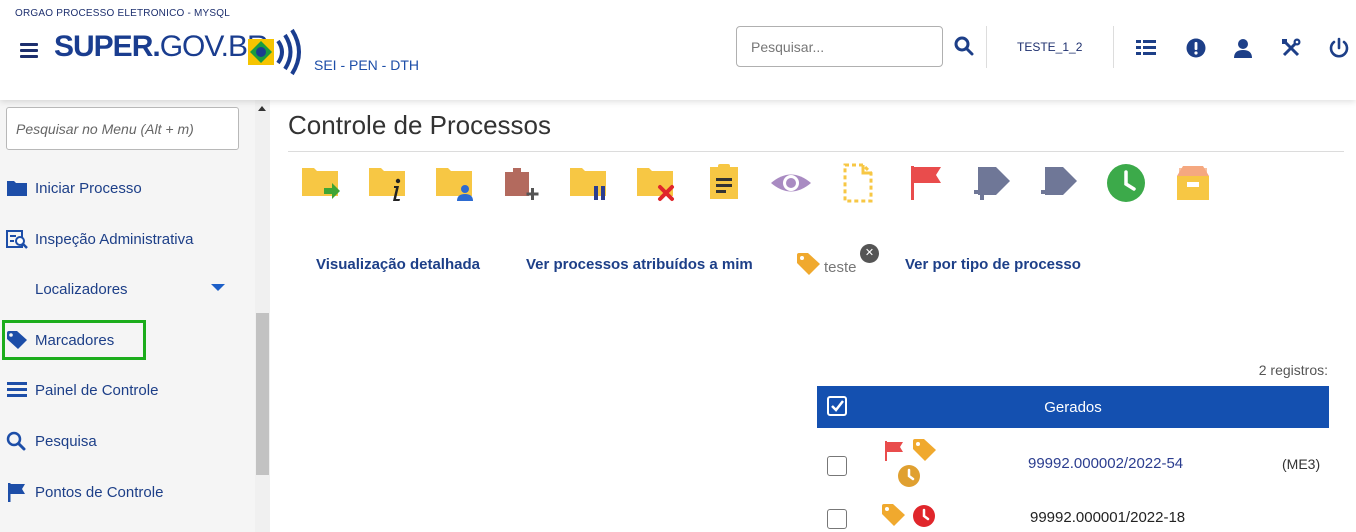 The height and width of the screenshot is (532, 1356). Describe the element at coordinates (107, 46) in the screenshot. I see `logo-bold: SUPER.` at that location.